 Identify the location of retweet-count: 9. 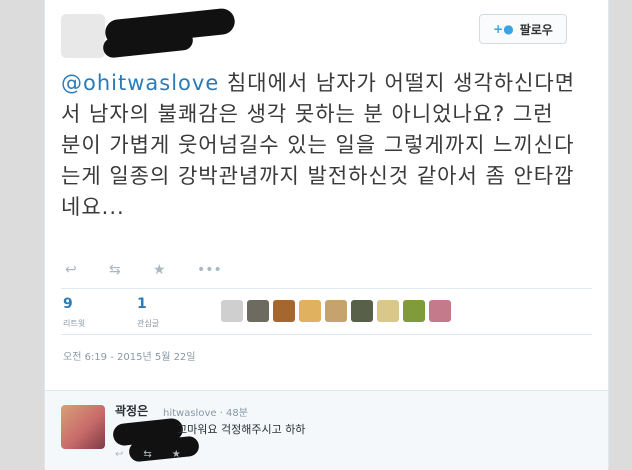
(68, 304).